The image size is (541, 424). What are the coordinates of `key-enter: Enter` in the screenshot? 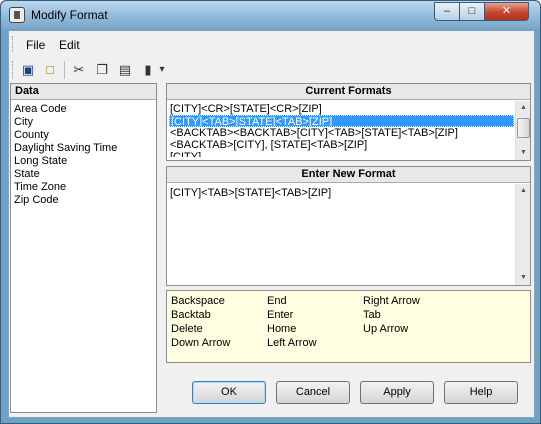 It's located at (280, 315).